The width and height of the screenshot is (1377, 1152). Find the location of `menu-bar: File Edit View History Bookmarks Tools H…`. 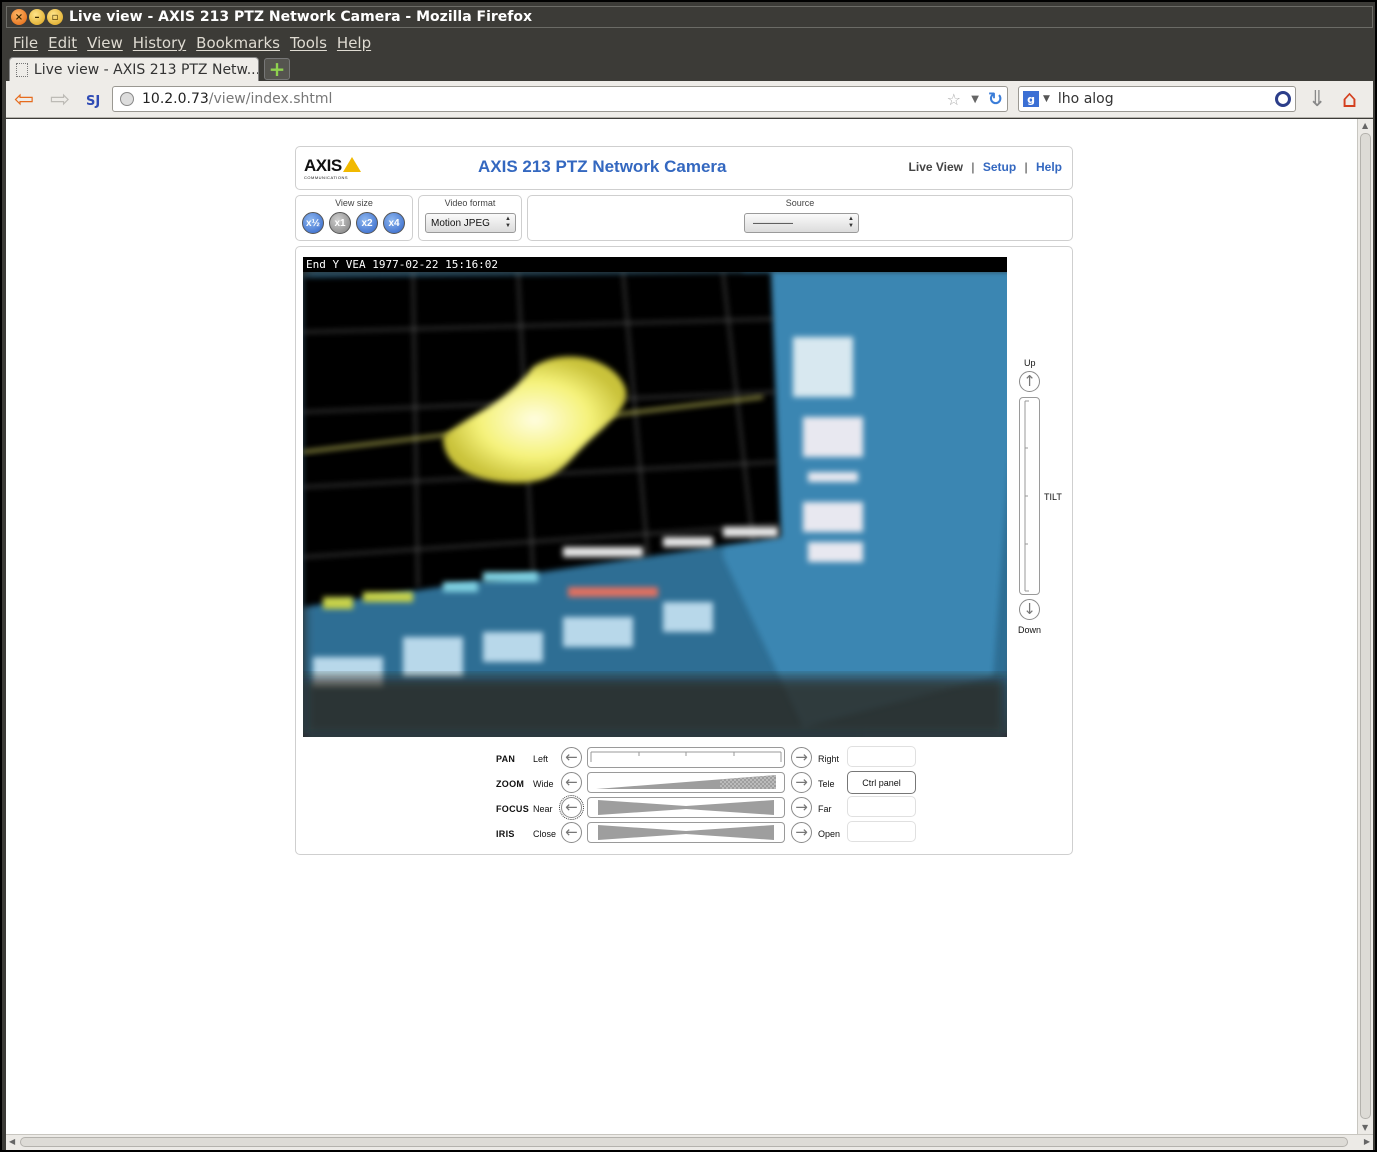

menu-bar: File Edit View History Bookmarks Tools H… is located at coordinates (689, 43).